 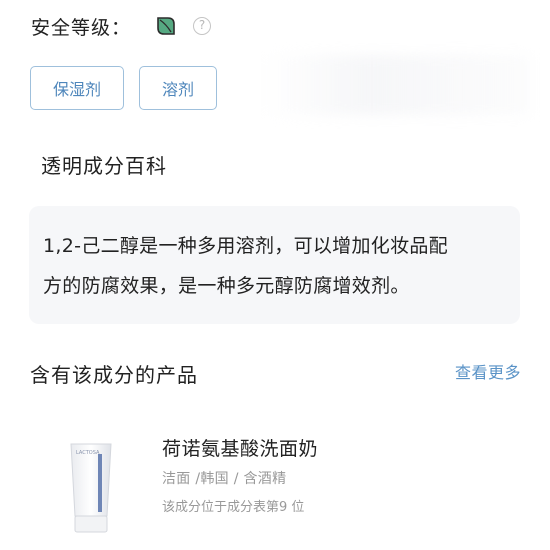 I want to click on description-line-1: 1,2-己二醇是一种多用溶剂，可以增加化妆品配, so click(x=245, y=246).